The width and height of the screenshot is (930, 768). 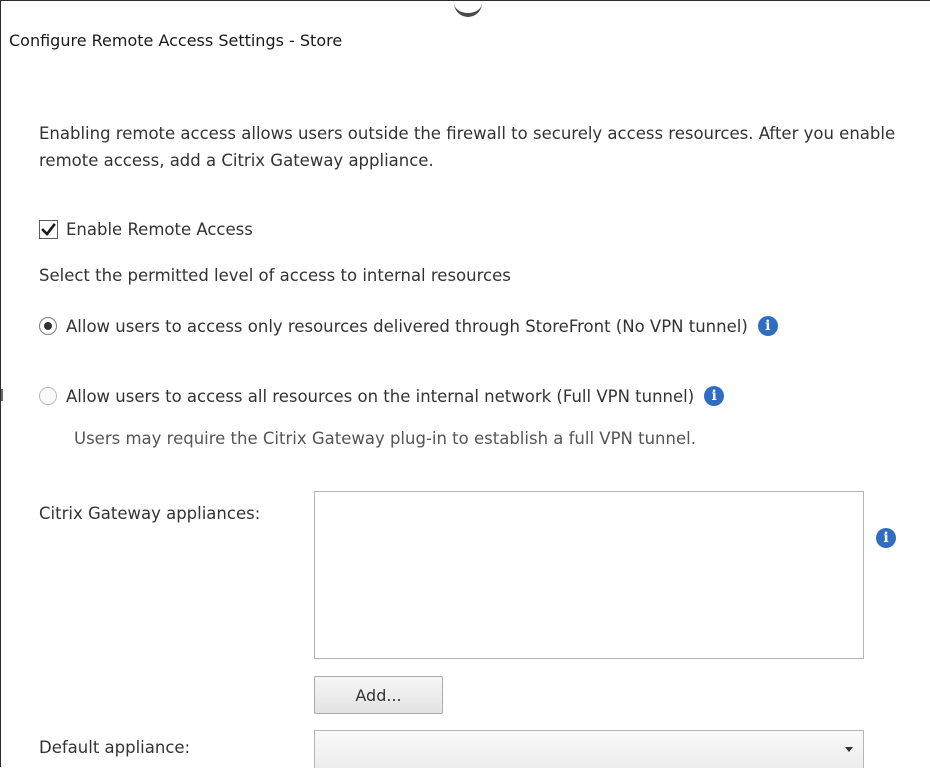 What do you see at coordinates (2, 395) in the screenshot?
I see `window-edge-mark` at bounding box center [2, 395].